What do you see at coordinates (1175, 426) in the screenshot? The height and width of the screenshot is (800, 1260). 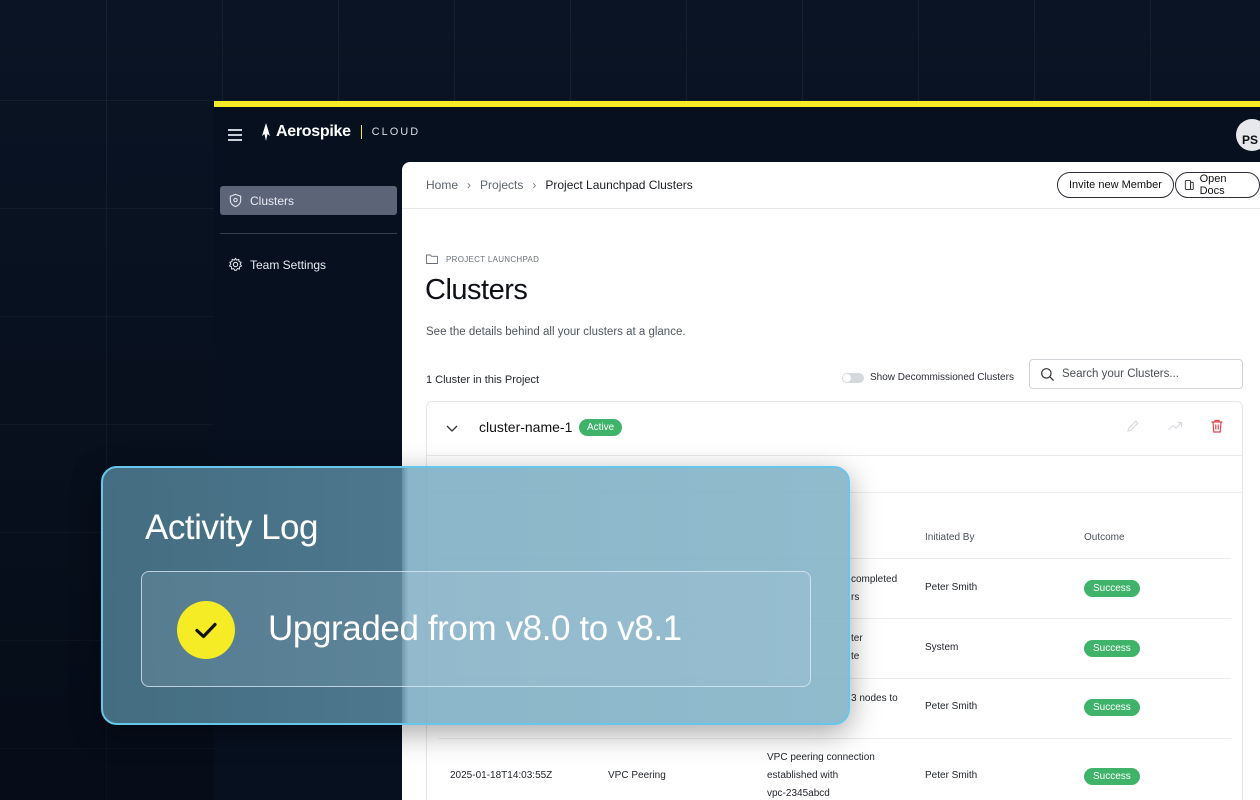 I see `trend-icon` at bounding box center [1175, 426].